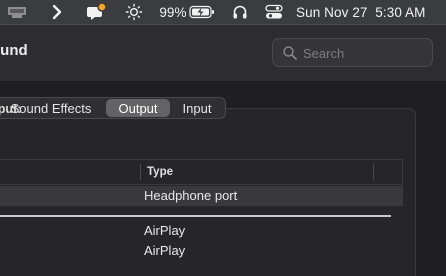  What do you see at coordinates (195, 216) in the screenshot?
I see `table-divider` at bounding box center [195, 216].